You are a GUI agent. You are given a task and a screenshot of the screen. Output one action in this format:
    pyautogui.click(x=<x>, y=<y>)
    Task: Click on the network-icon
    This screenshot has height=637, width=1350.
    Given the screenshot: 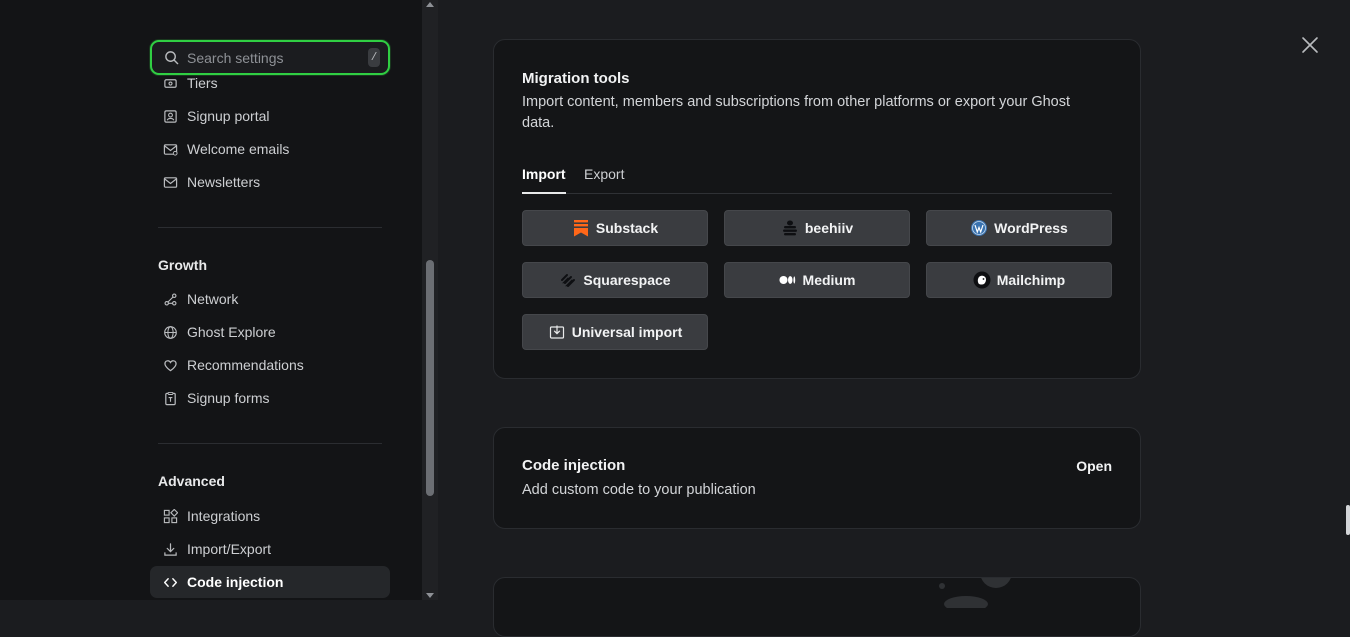 What is the action you would take?
    pyautogui.click(x=170, y=299)
    